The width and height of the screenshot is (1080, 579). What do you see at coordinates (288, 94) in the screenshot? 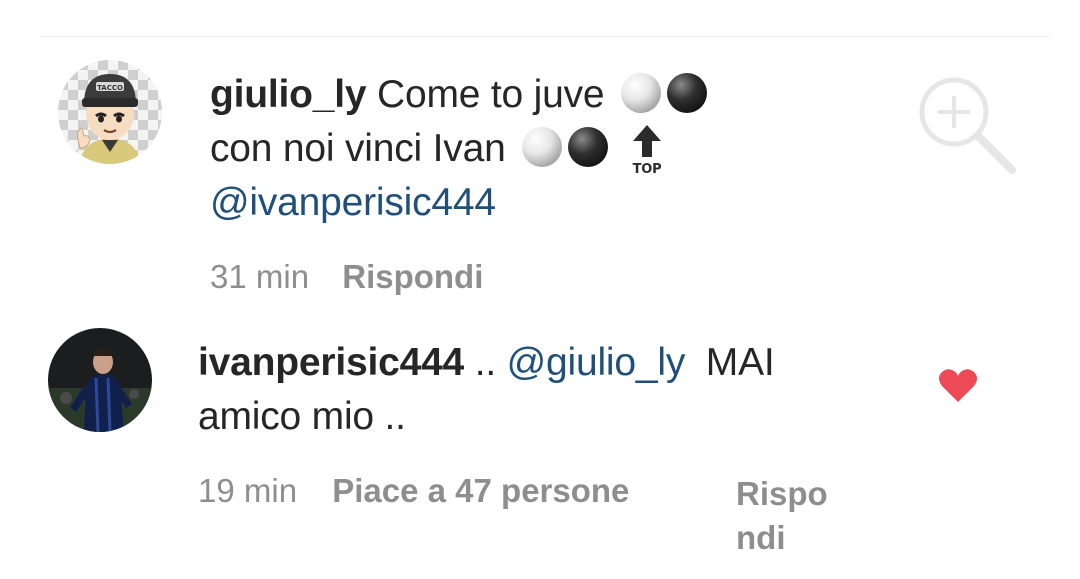
I see `comment-username: giulio_ly` at bounding box center [288, 94].